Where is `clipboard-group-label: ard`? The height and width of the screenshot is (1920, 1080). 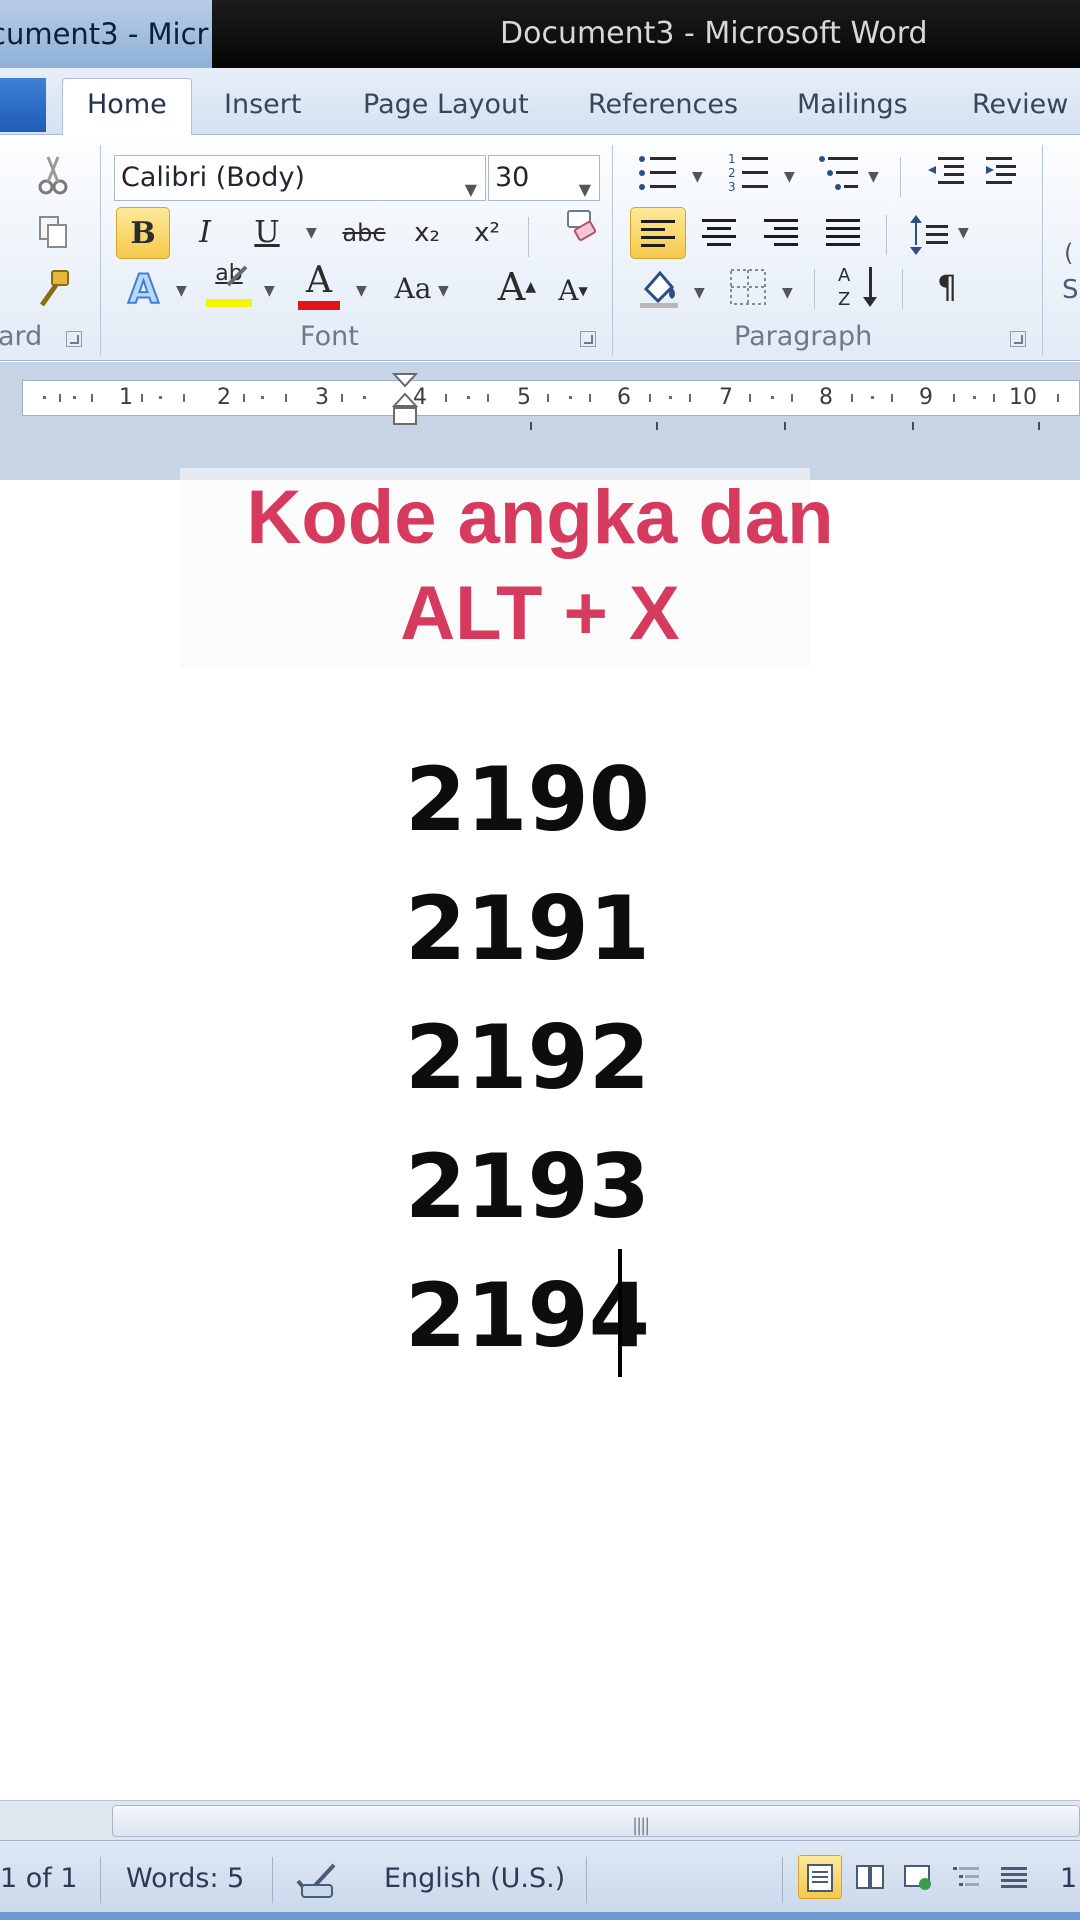
clipboard-group-label: ard is located at coordinates (21, 336).